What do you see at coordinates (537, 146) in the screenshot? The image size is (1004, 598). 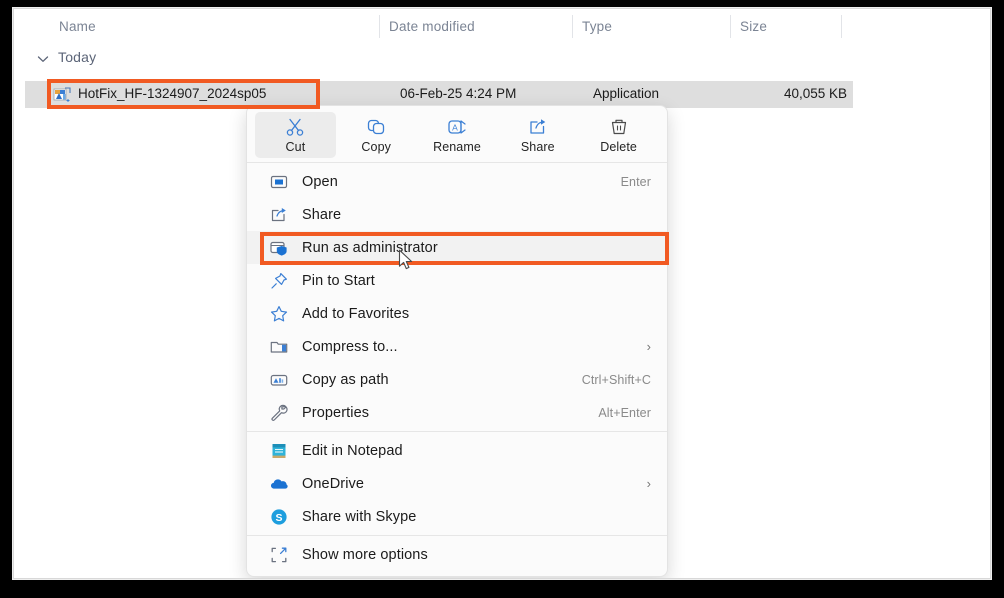 I see `share-button-label: Share` at bounding box center [537, 146].